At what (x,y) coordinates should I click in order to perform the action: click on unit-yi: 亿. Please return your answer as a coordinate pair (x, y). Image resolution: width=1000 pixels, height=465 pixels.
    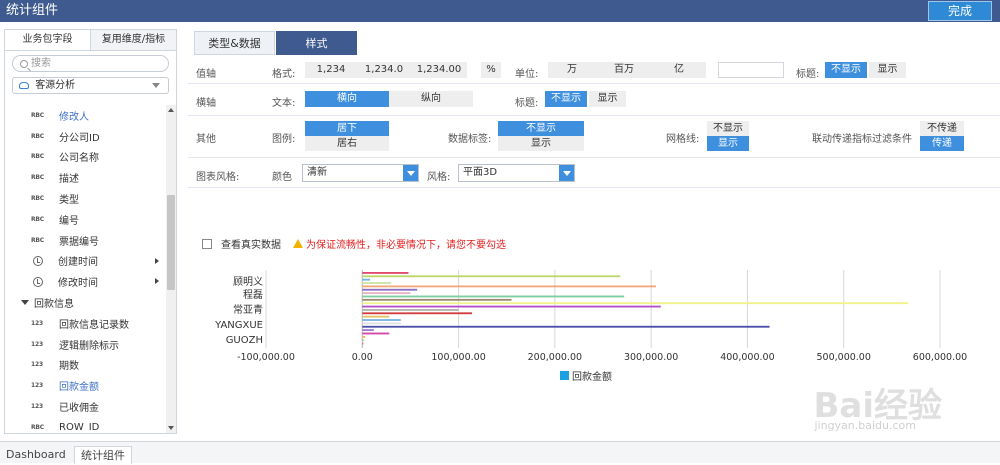
    Looking at the image, I should click on (679, 70).